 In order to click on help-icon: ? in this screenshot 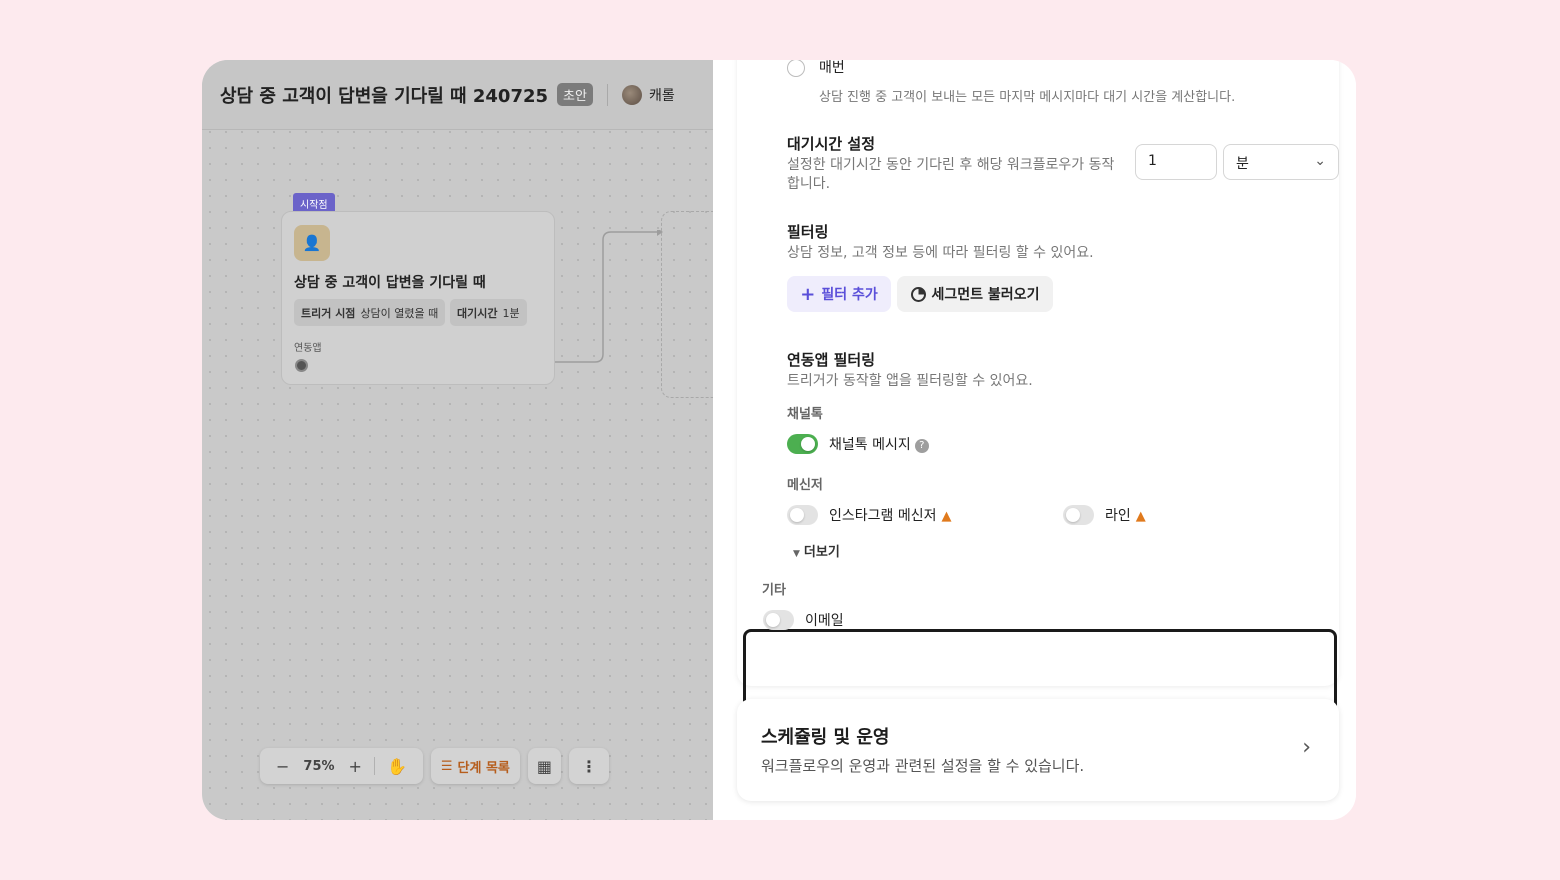, I will do `click(921, 446)`.